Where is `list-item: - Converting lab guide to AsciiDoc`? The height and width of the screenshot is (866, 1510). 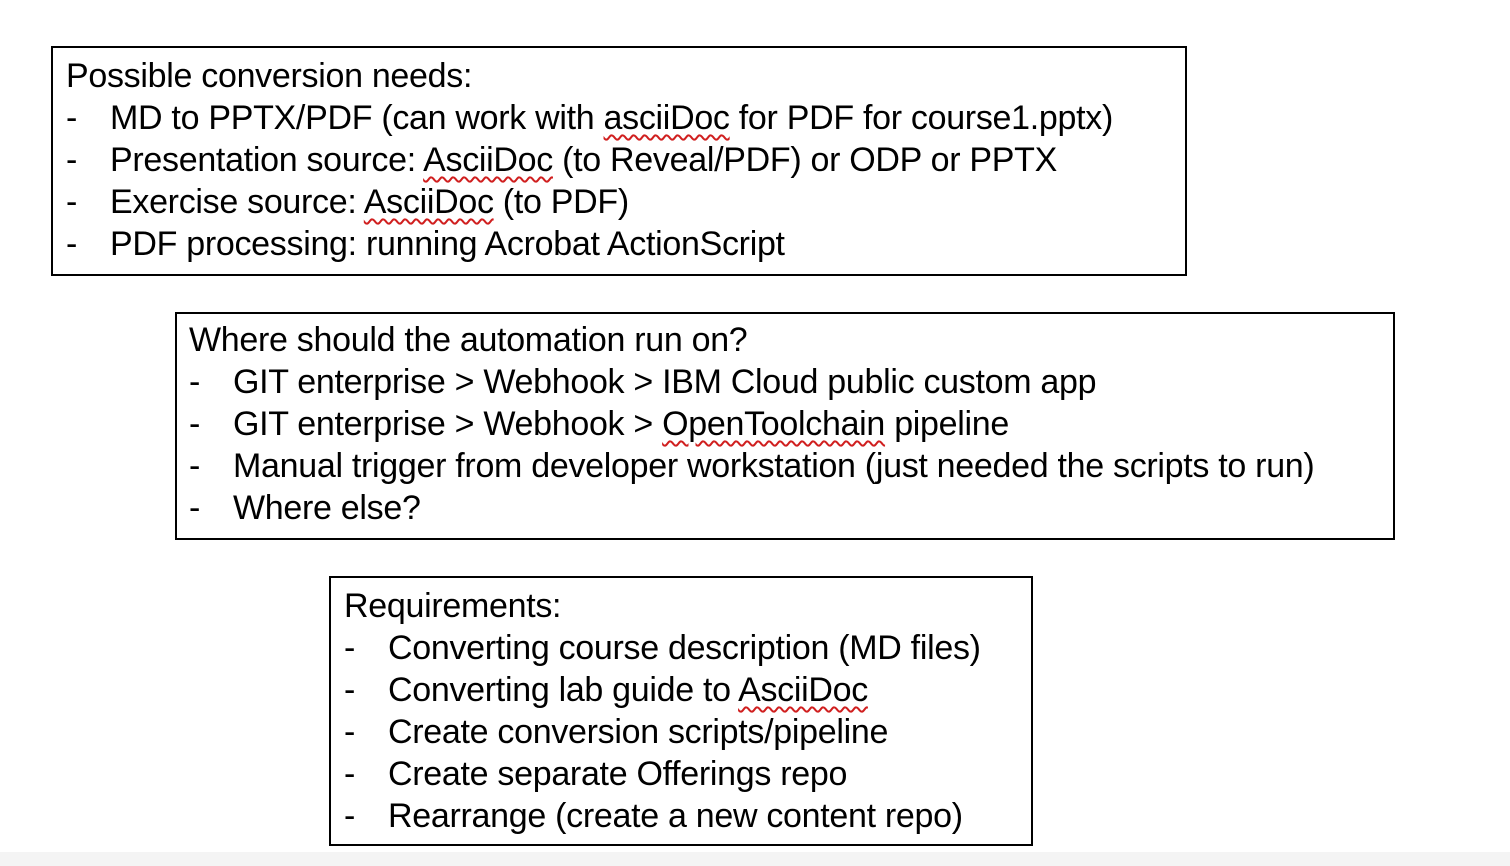
list-item: - Converting lab guide to AsciiDoc is located at coordinates (684, 690).